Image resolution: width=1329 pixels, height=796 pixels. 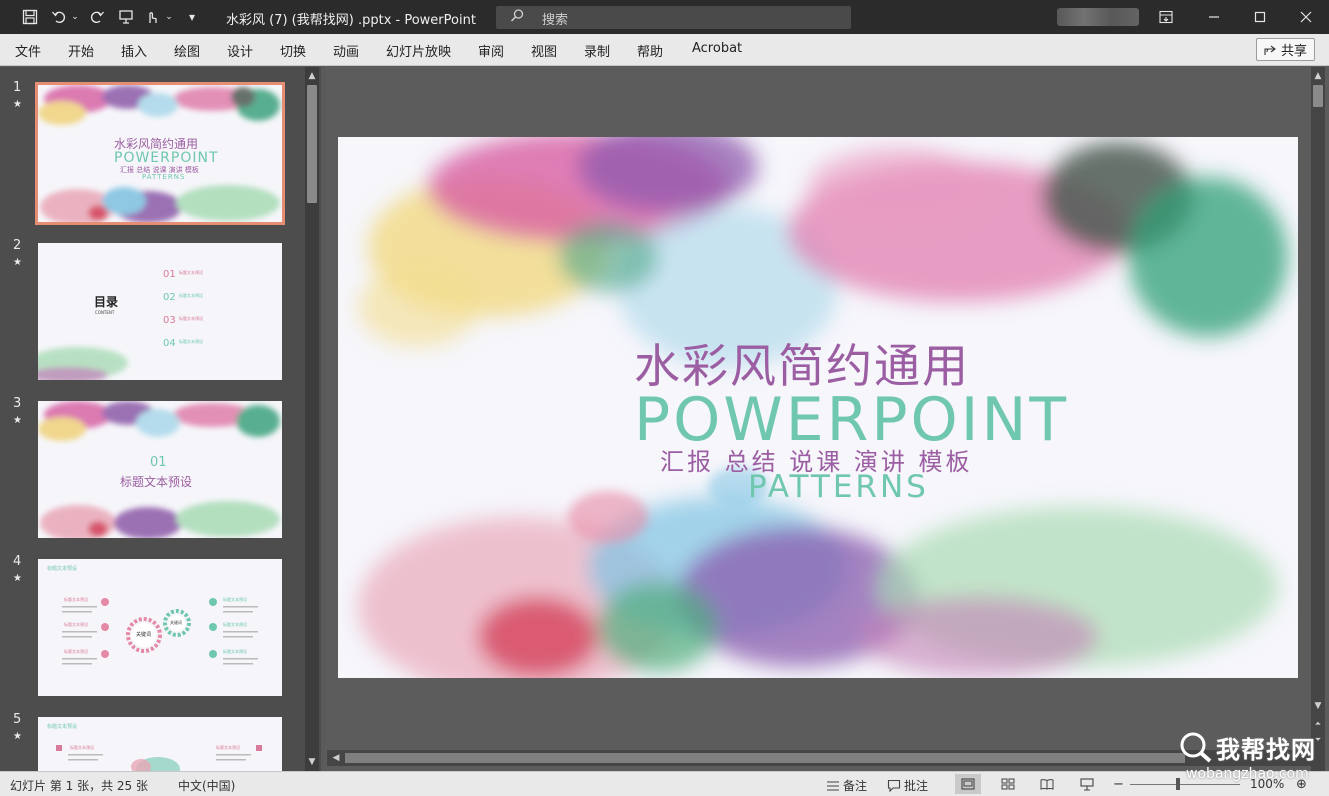 I want to click on notes-button: 备注, so click(x=846, y=785).